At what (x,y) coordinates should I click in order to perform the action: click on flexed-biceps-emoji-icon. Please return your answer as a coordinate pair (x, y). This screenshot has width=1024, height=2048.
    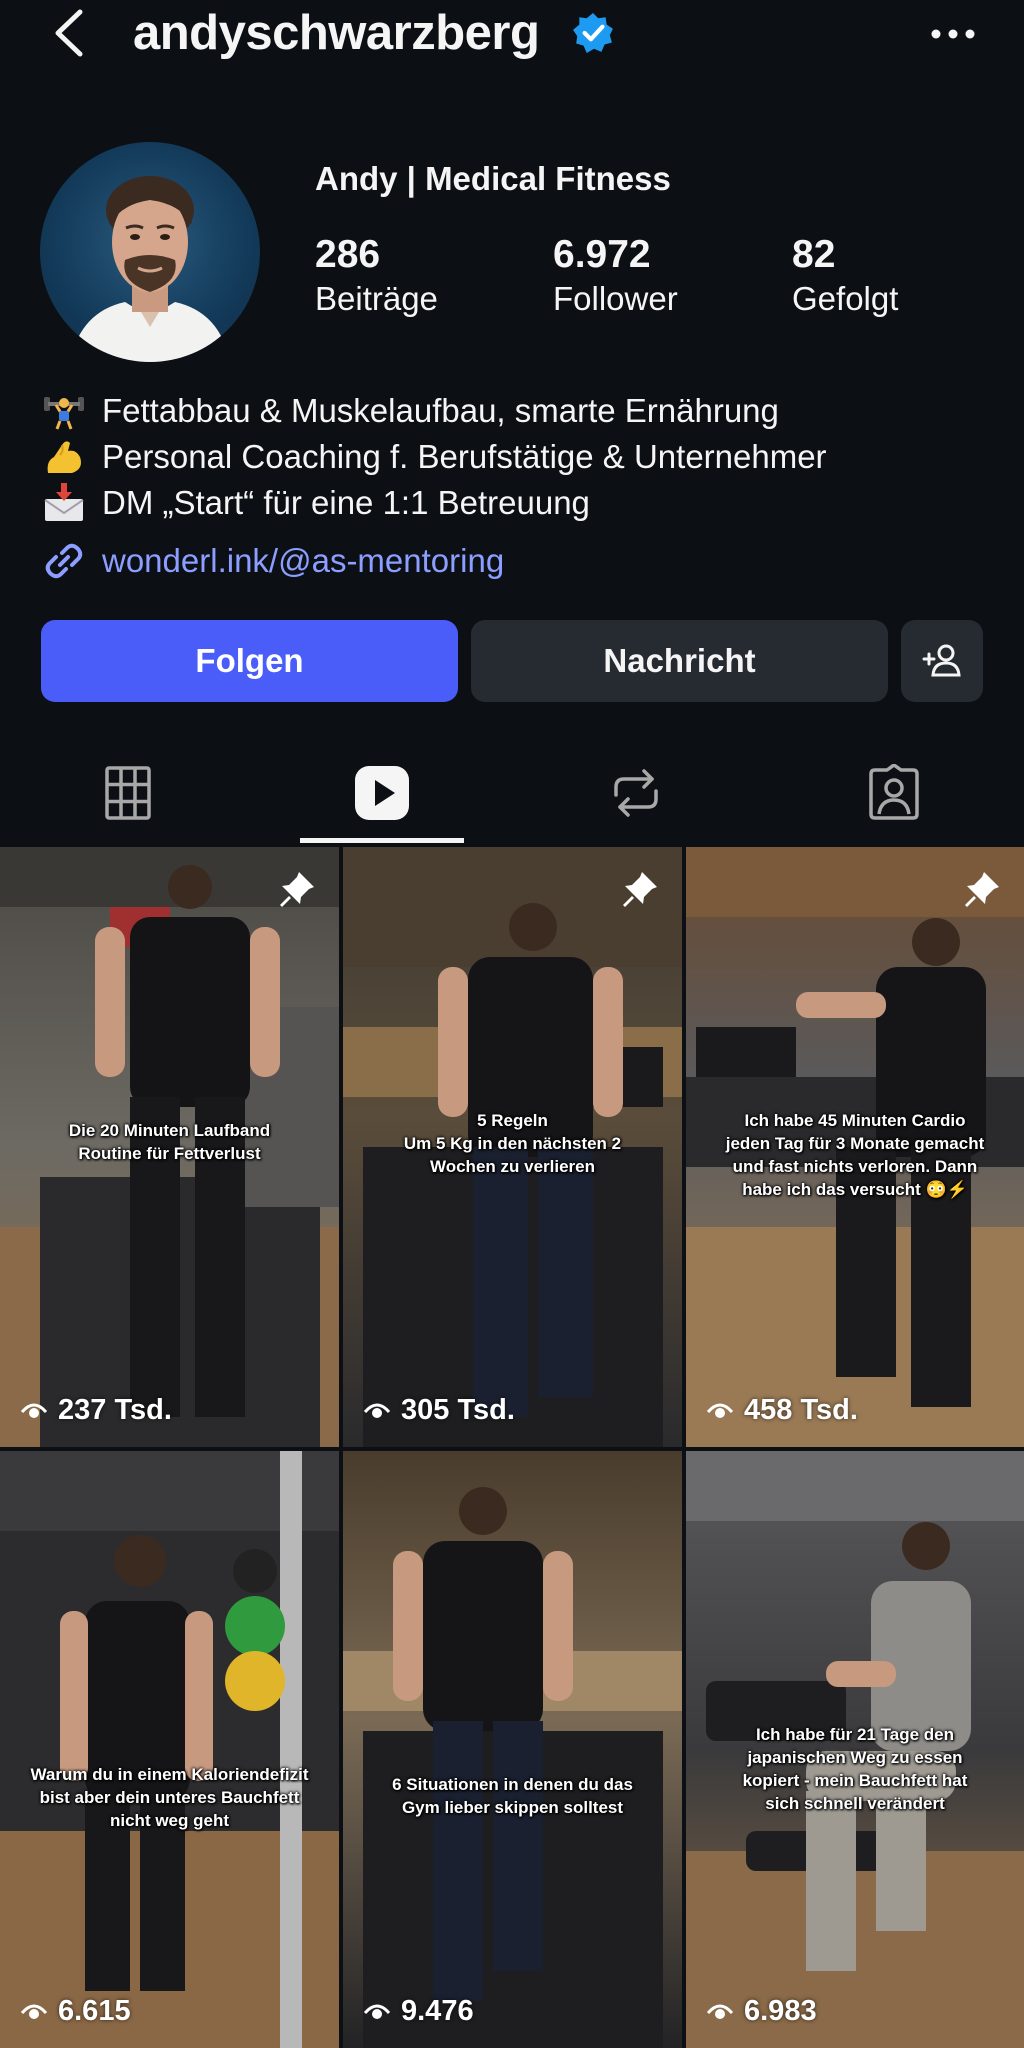
    Looking at the image, I should click on (64, 457).